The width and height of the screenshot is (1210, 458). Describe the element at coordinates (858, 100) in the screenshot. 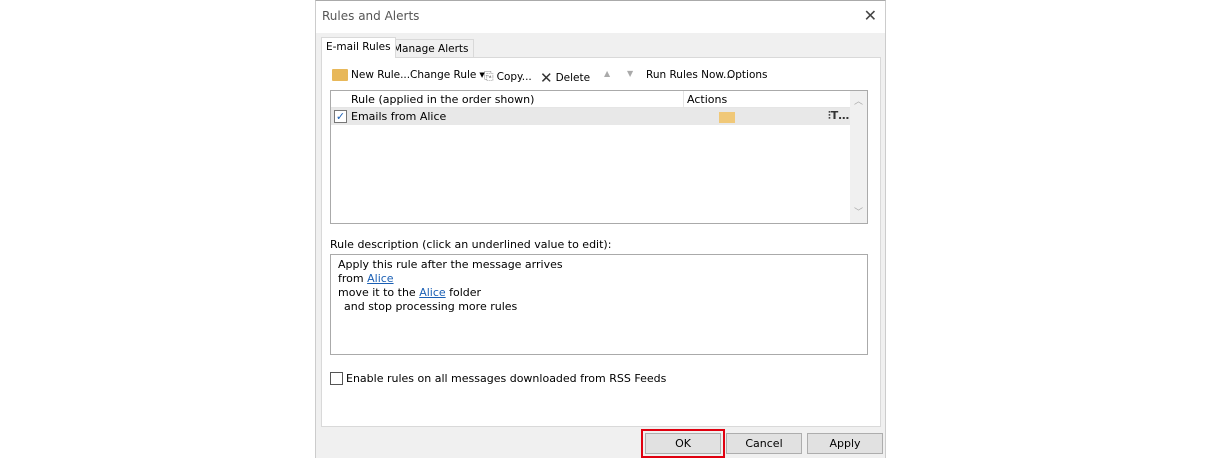

I see `scroll-up-icon: ︿` at that location.